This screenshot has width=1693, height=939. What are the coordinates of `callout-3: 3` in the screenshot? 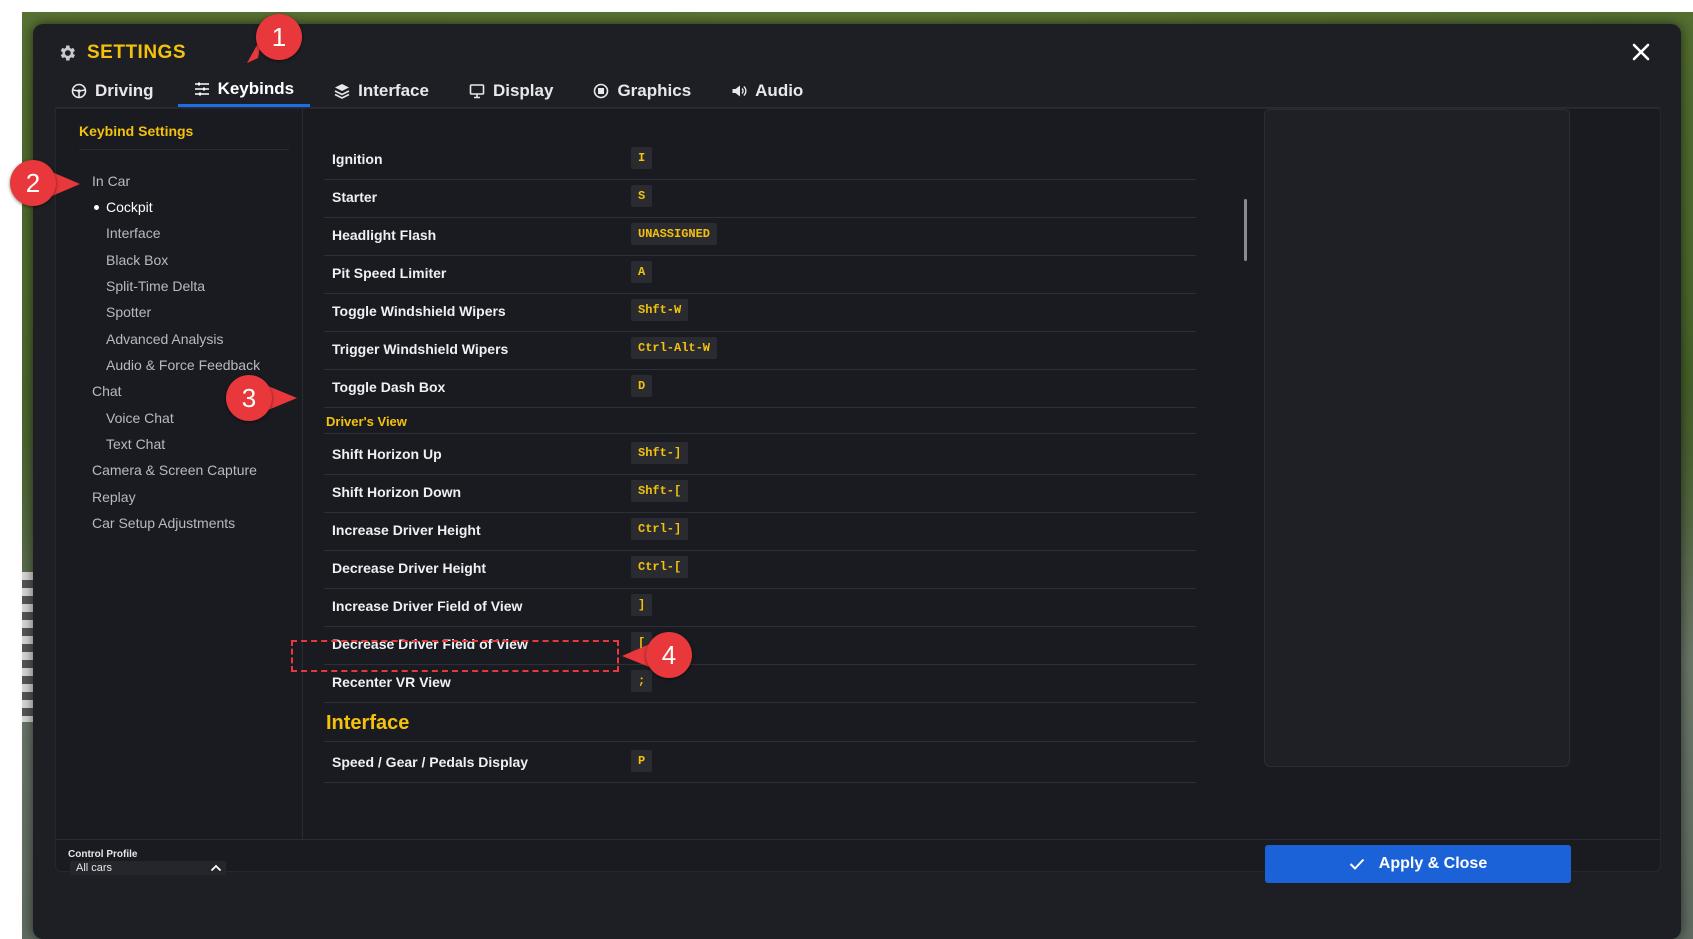 It's located at (256, 399).